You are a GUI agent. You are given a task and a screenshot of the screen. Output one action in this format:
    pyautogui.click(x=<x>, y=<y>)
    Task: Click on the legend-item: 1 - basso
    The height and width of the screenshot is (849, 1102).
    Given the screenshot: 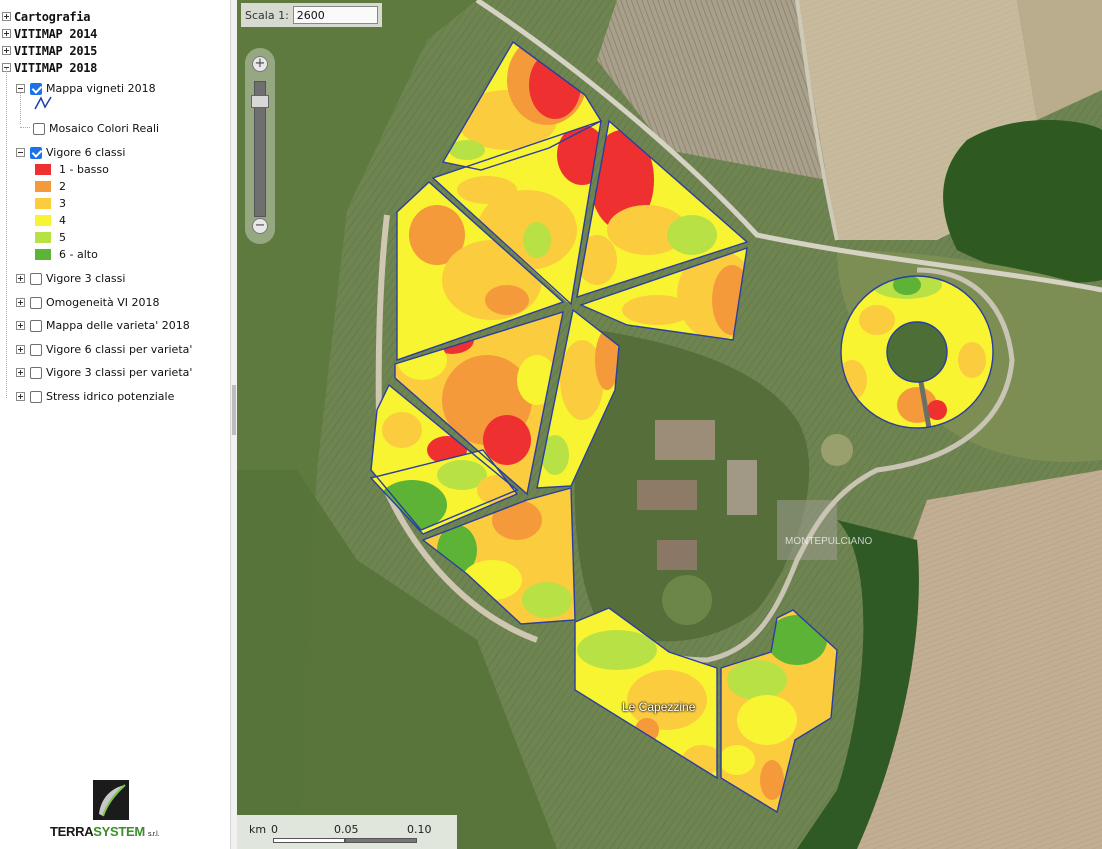 What is the action you would take?
    pyautogui.click(x=72, y=169)
    